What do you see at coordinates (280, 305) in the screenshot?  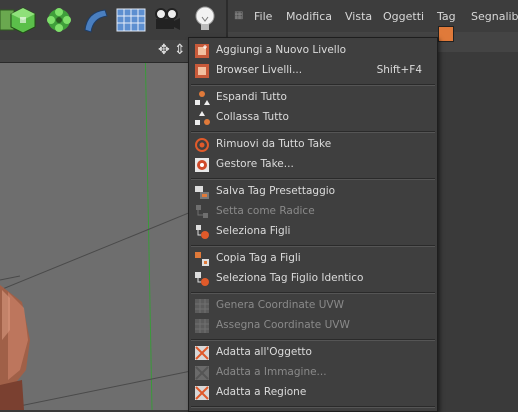 I see `menu-item-label: Genera Coordinate UVW` at bounding box center [280, 305].